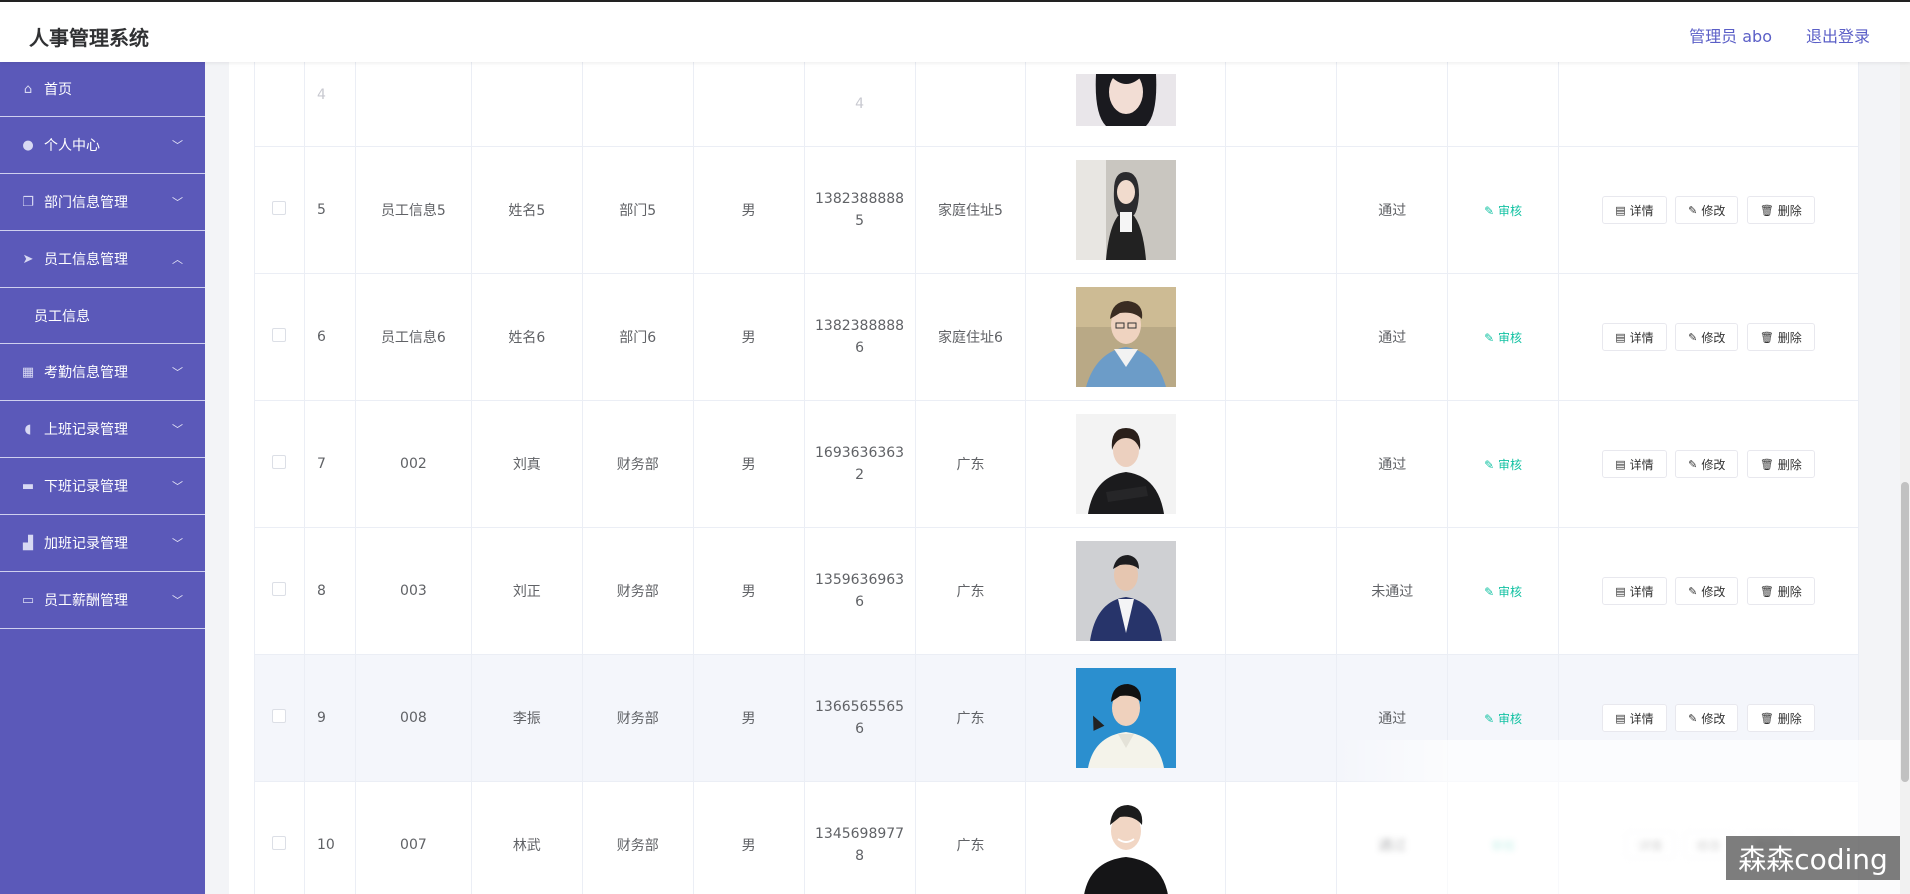 This screenshot has height=894, width=1910. I want to click on row-phone: 1366565565 6, so click(859, 718).